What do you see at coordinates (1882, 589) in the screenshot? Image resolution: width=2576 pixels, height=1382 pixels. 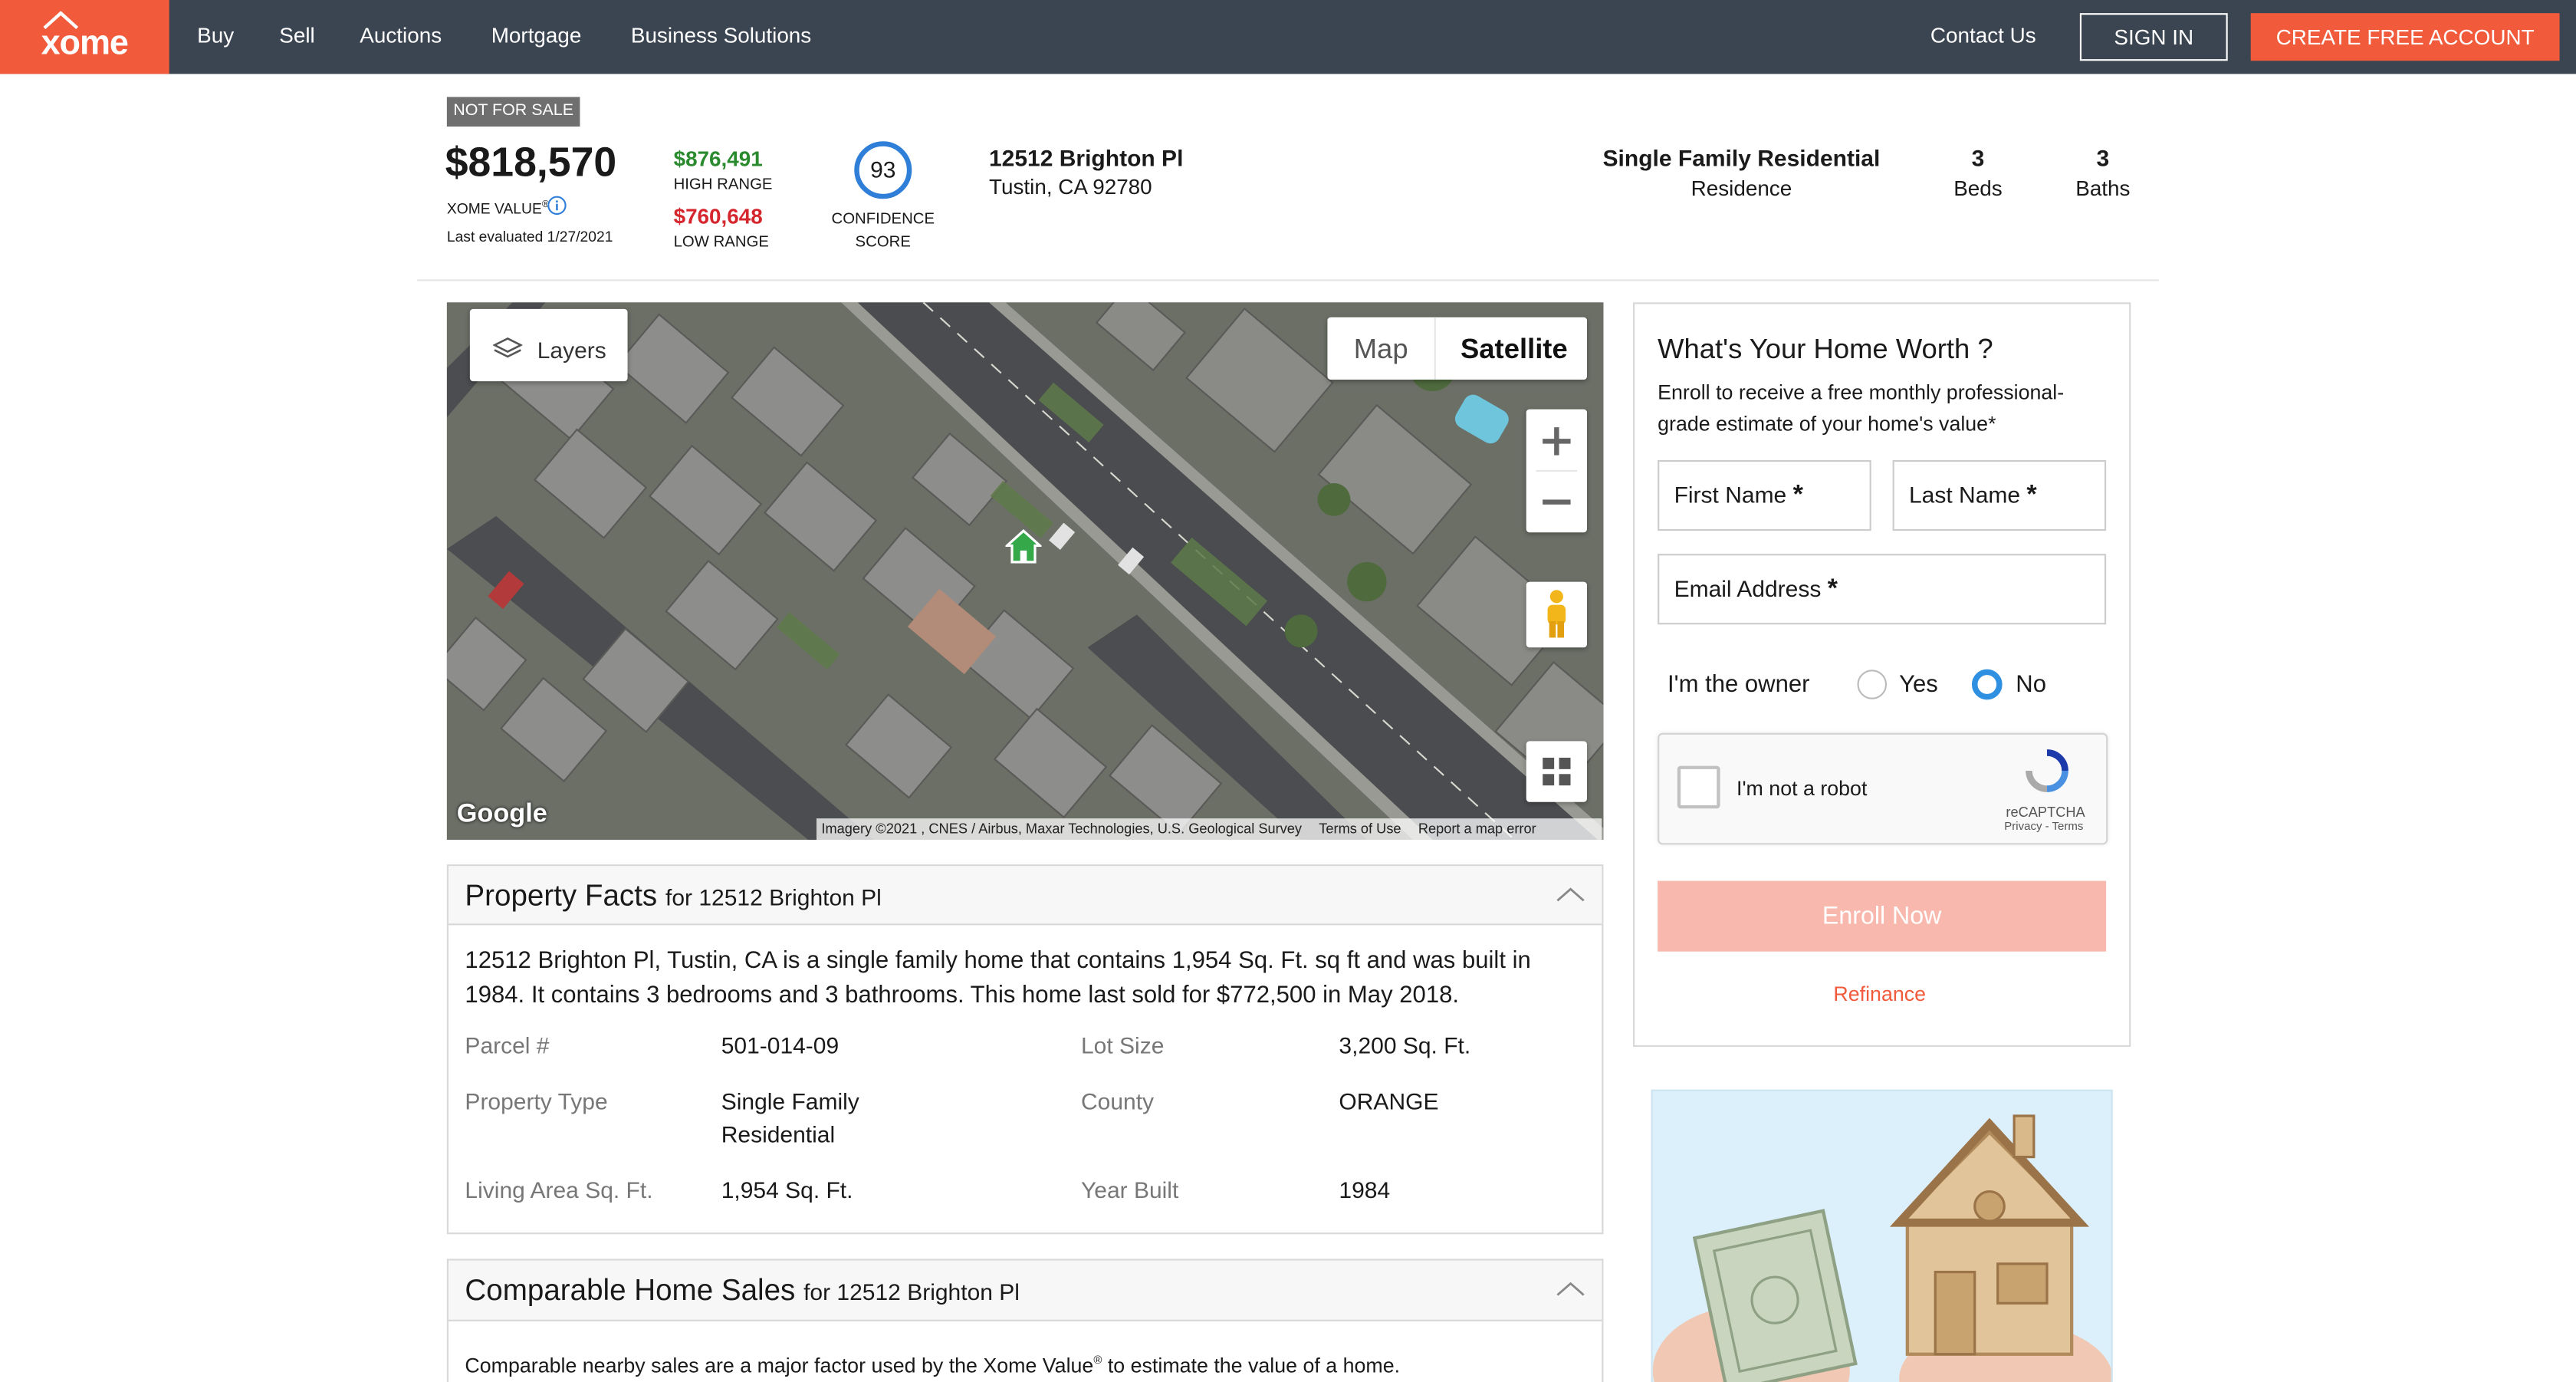 I see `email-field: Email Address *` at bounding box center [1882, 589].